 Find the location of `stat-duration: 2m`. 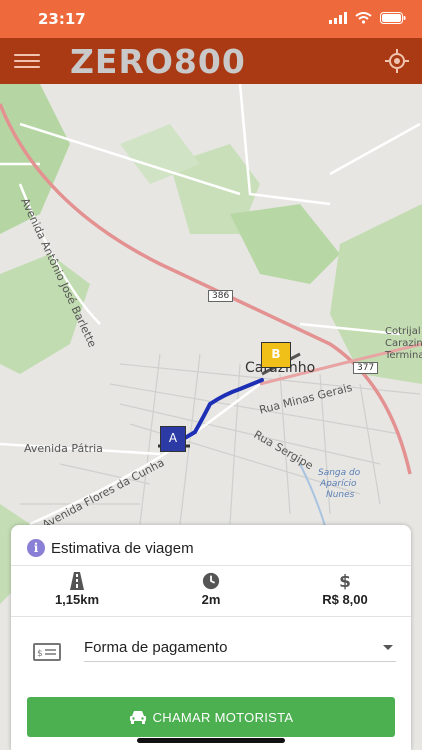

stat-duration: 2m is located at coordinates (211, 588).